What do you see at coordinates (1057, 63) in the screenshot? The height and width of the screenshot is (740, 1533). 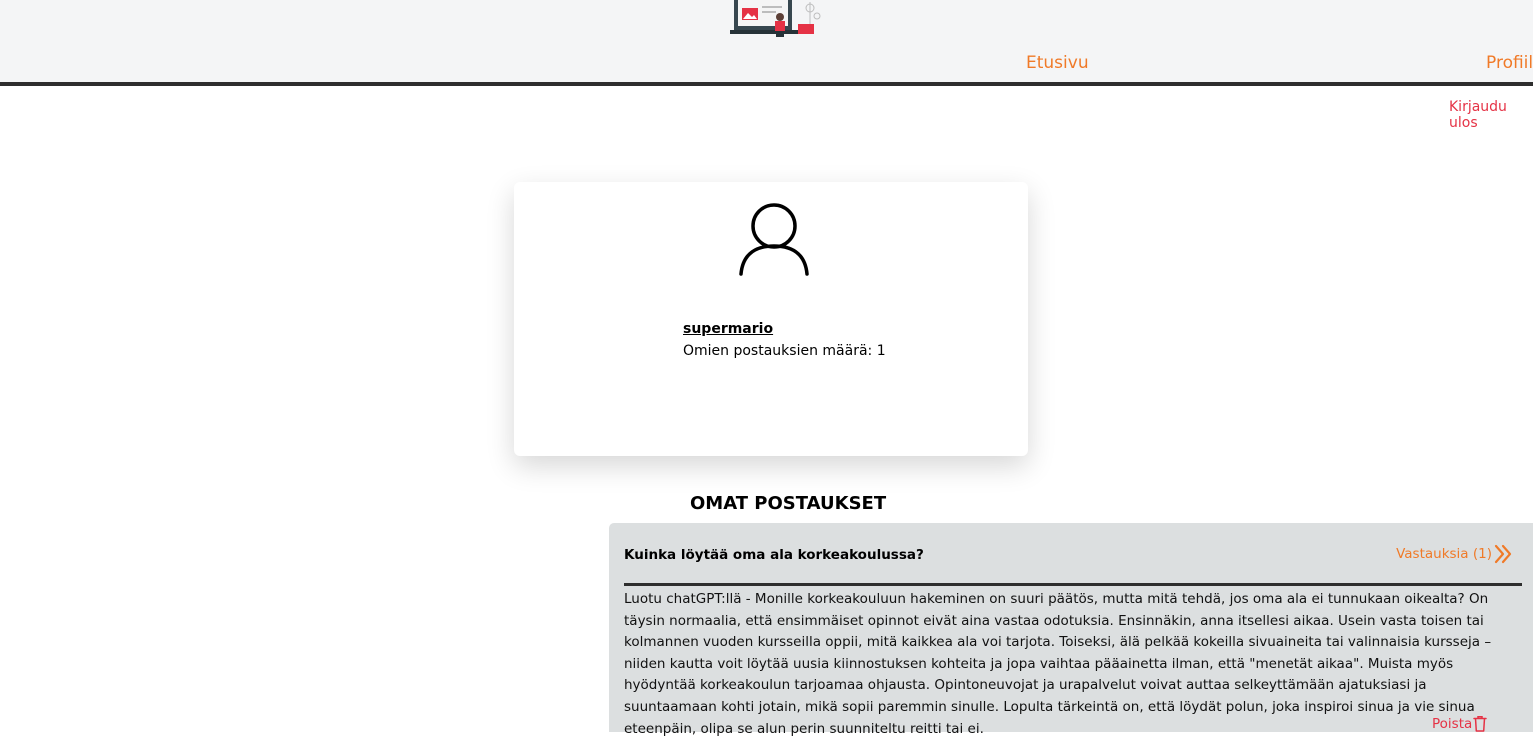 I see `nav-home-link: Etusivu` at bounding box center [1057, 63].